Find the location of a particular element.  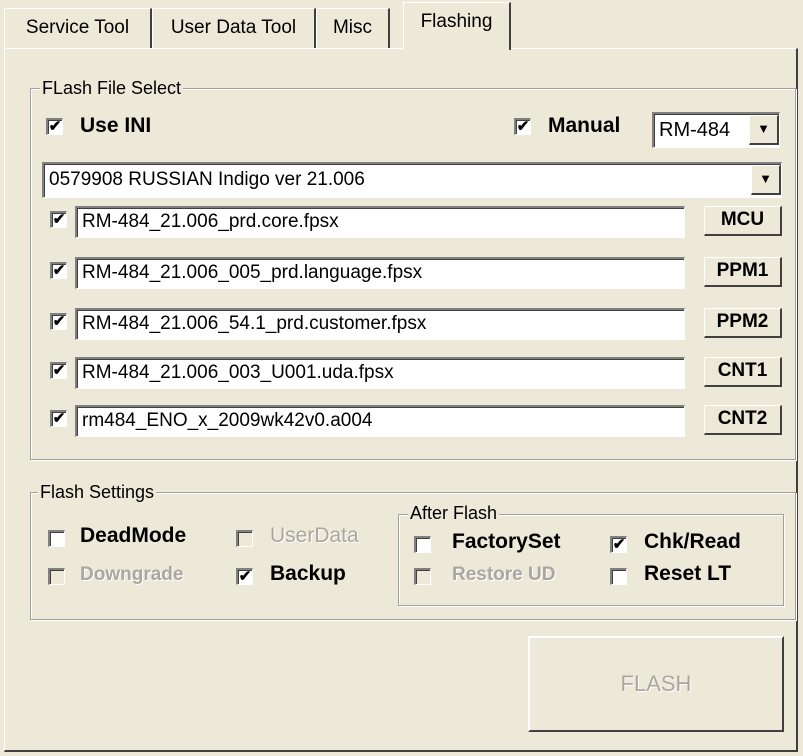

chk-read-checkbox: ✔ is located at coordinates (618, 544).